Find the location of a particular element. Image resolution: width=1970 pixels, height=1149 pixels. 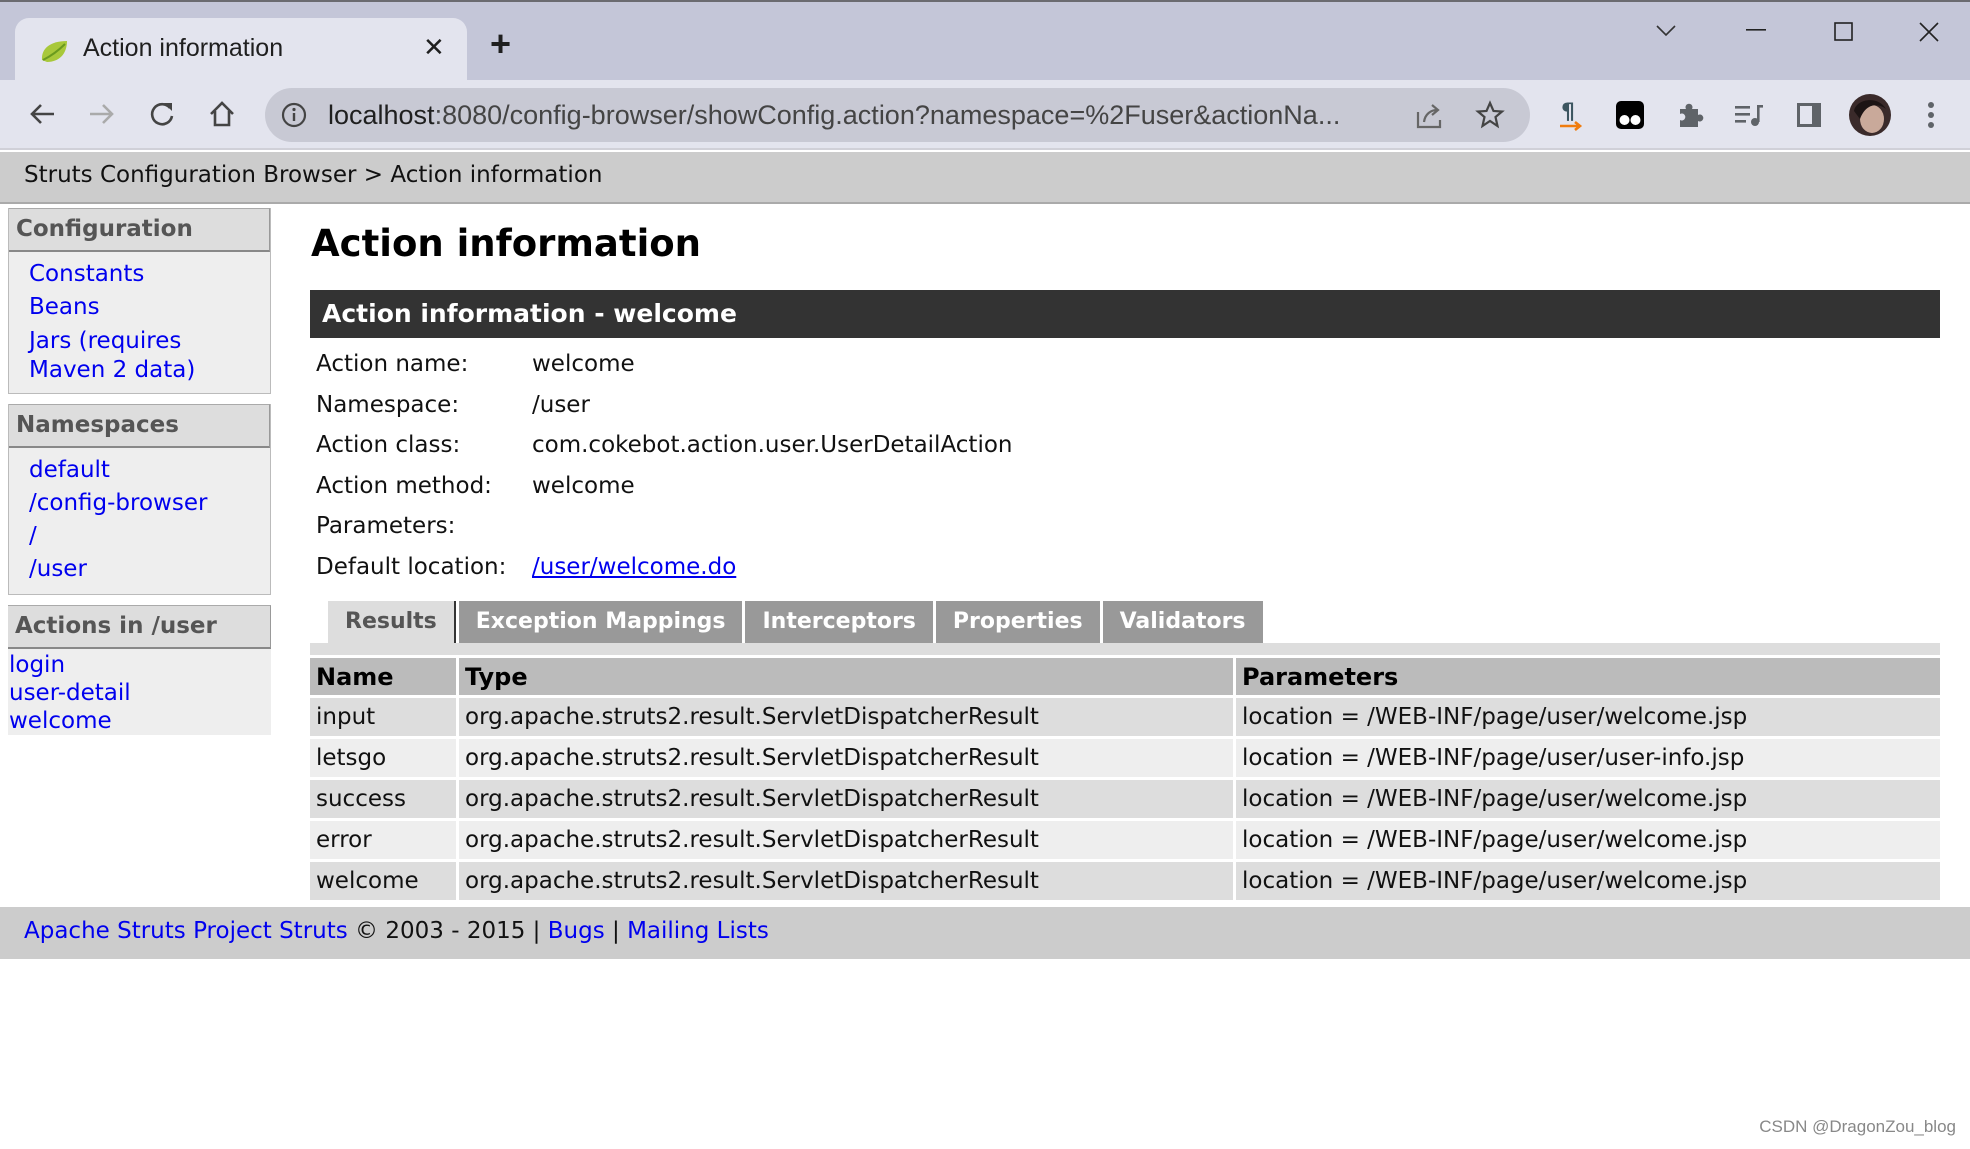

back-button is located at coordinates (42, 114).